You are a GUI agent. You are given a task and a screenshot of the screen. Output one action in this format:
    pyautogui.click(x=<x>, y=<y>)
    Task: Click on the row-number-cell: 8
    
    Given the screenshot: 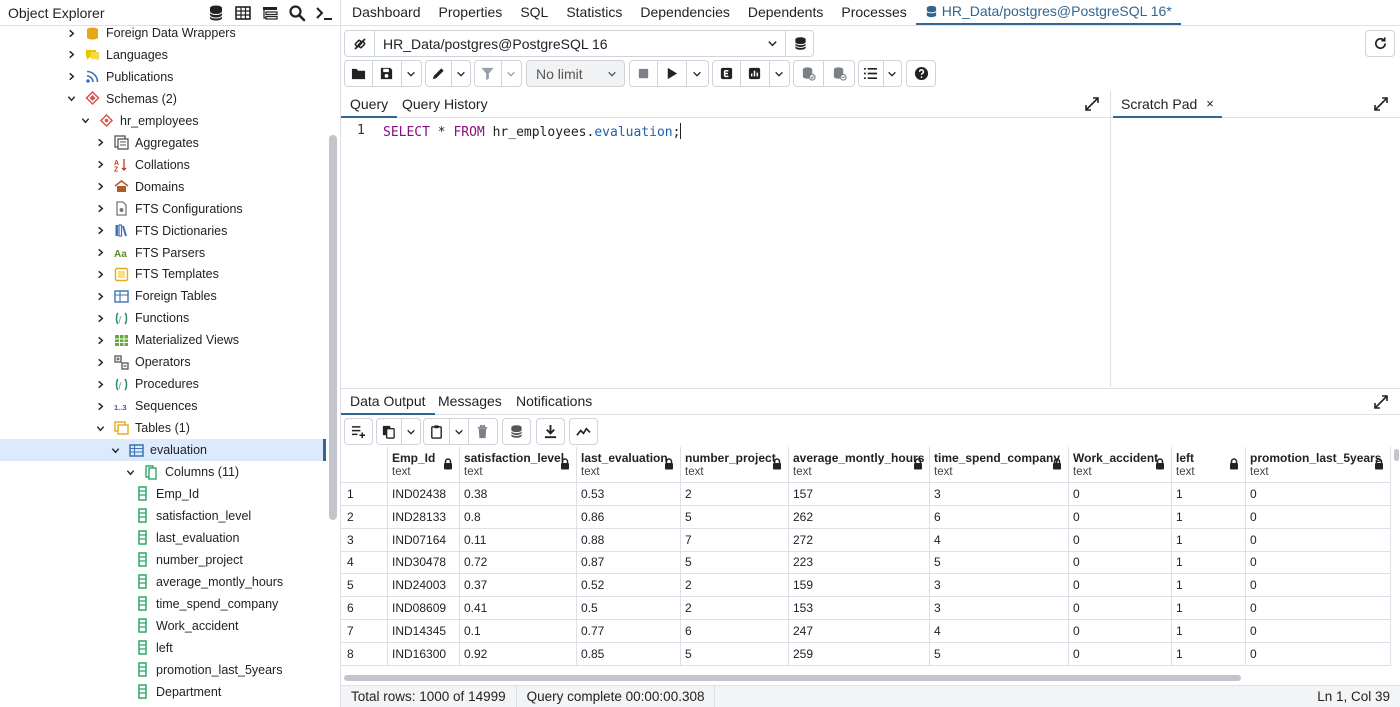 What is the action you would take?
    pyautogui.click(x=364, y=654)
    